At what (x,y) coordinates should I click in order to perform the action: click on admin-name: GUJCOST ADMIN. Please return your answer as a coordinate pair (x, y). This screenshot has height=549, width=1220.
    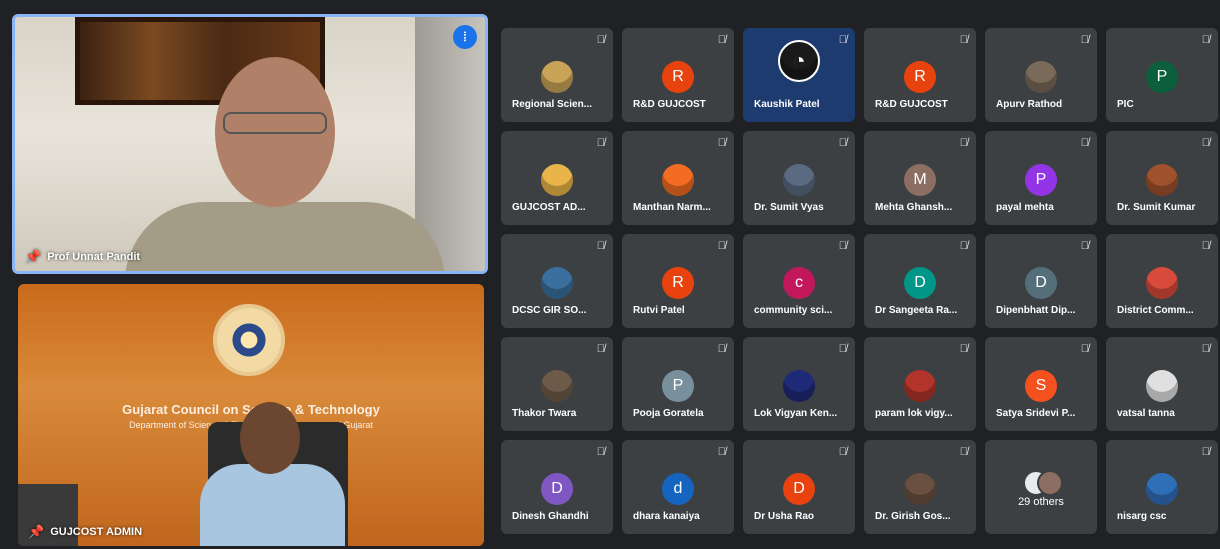
    Looking at the image, I should click on (96, 532).